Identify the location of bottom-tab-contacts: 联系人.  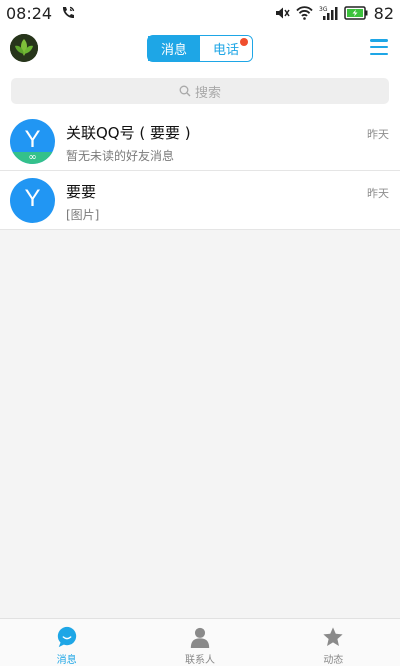
(199, 642).